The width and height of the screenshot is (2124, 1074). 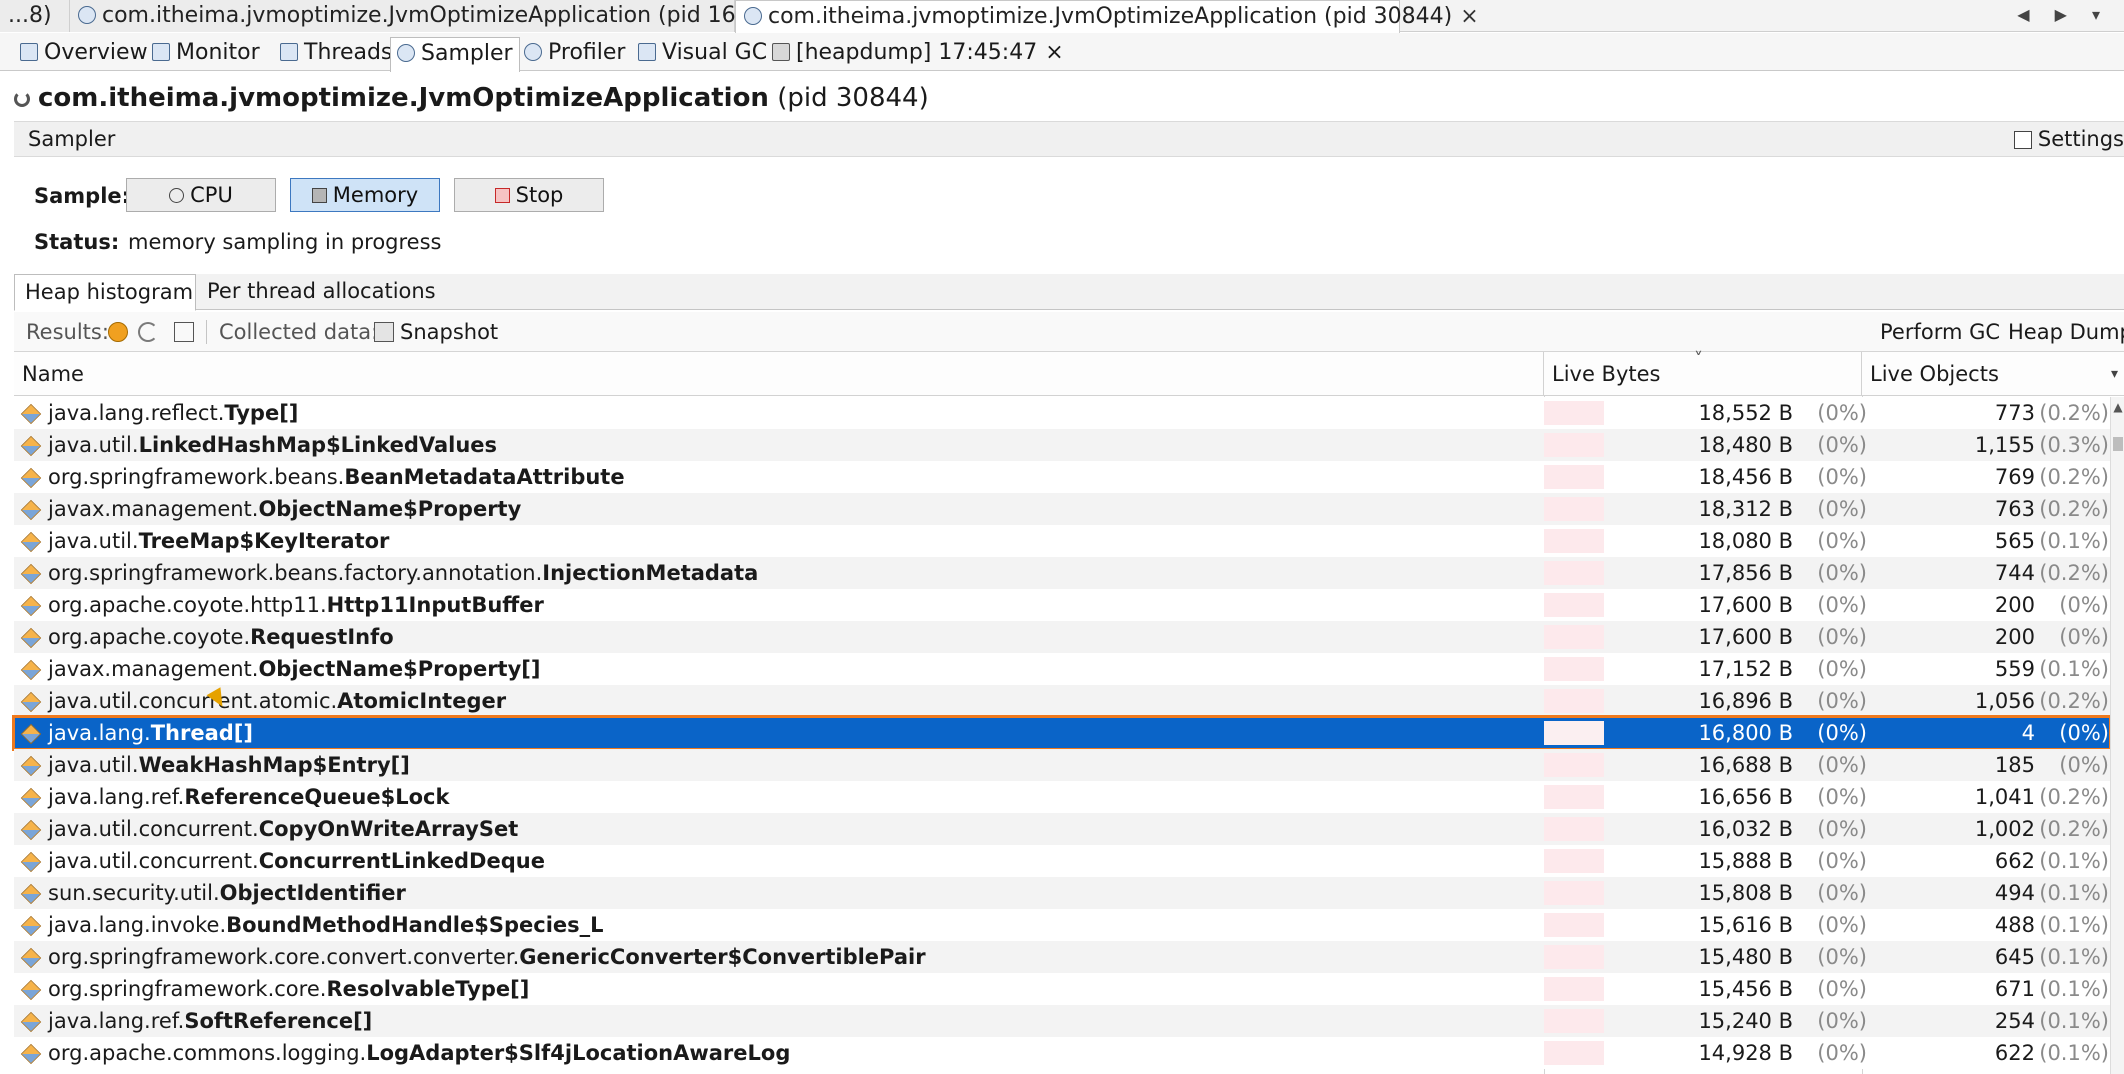 I want to click on live-objects-cell: 662, so click(x=2014, y=861).